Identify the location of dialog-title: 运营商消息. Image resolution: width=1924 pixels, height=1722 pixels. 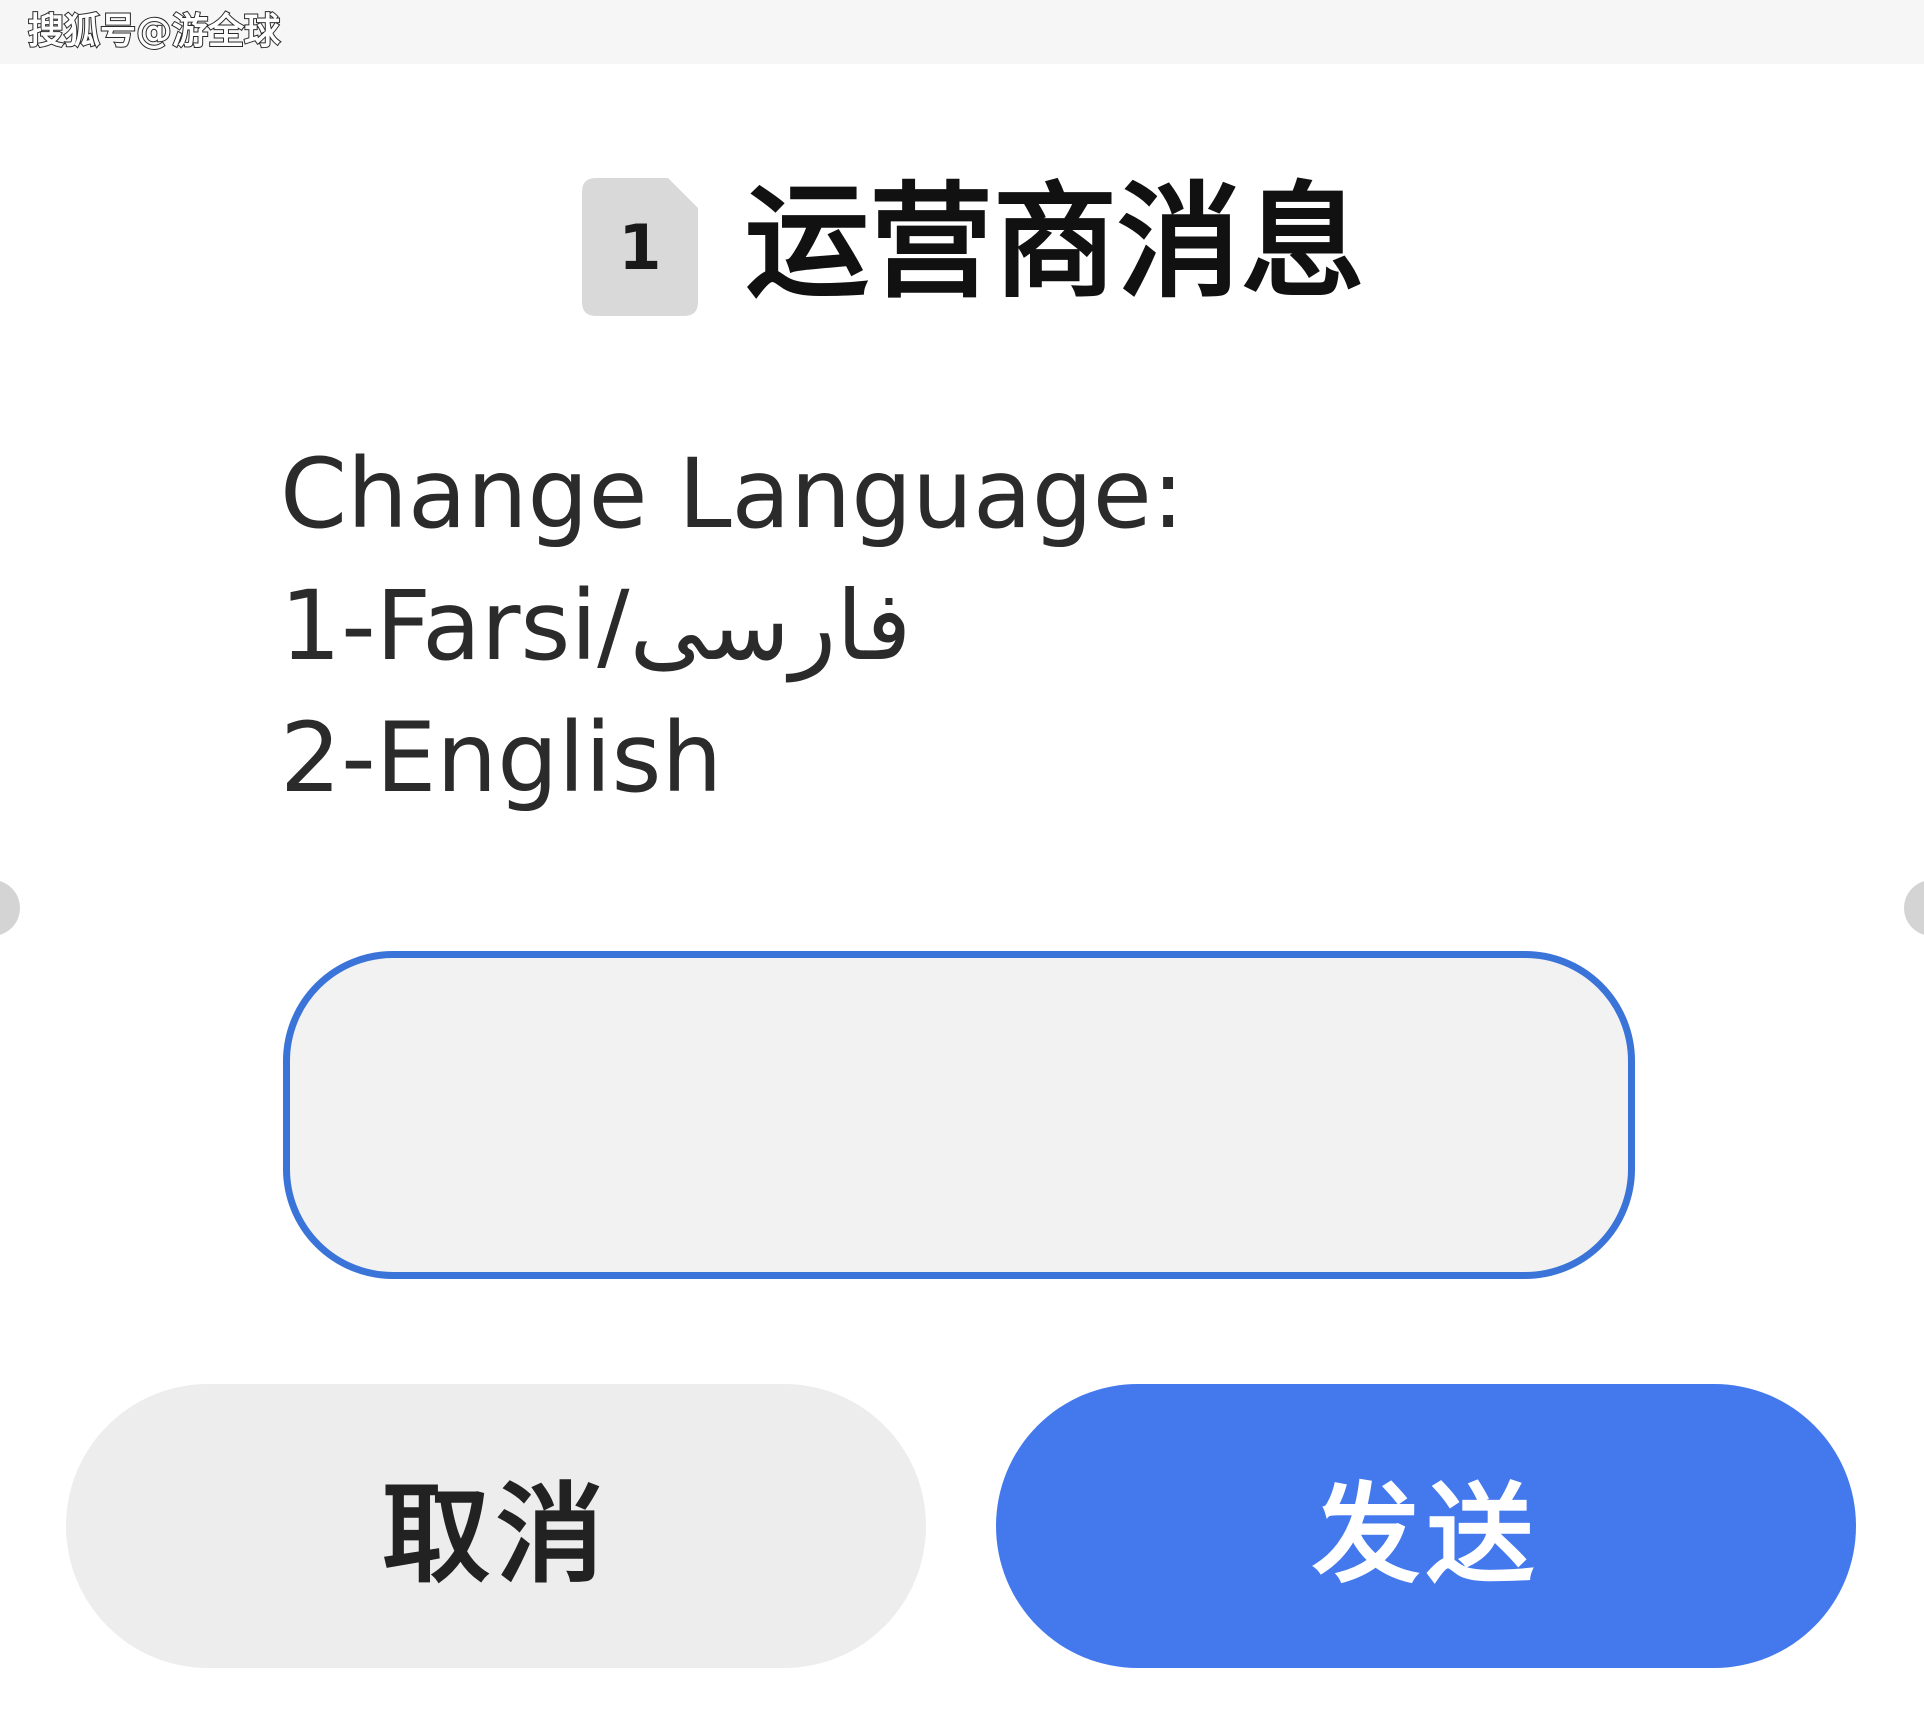
(1055, 243).